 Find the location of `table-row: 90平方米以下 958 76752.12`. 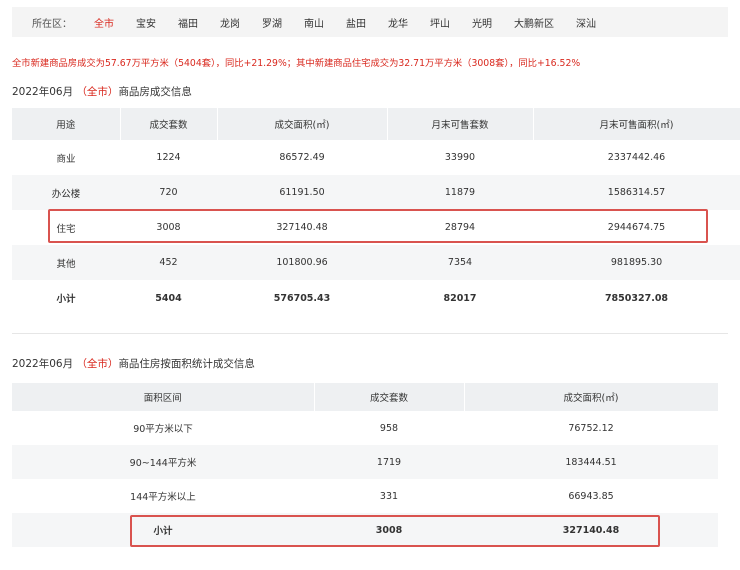

table-row: 90平方米以下 958 76752.12 is located at coordinates (365, 428).